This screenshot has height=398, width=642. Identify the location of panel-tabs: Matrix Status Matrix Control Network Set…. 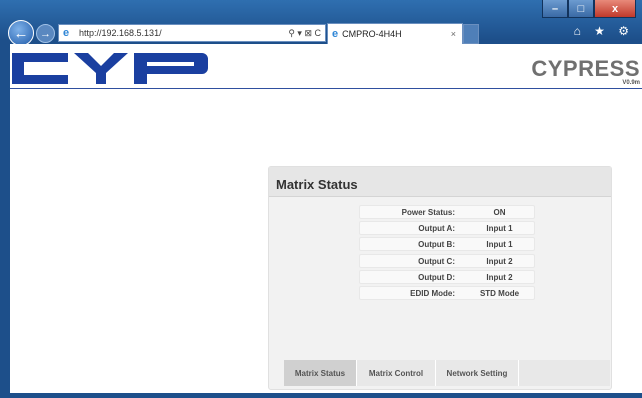
(447, 373).